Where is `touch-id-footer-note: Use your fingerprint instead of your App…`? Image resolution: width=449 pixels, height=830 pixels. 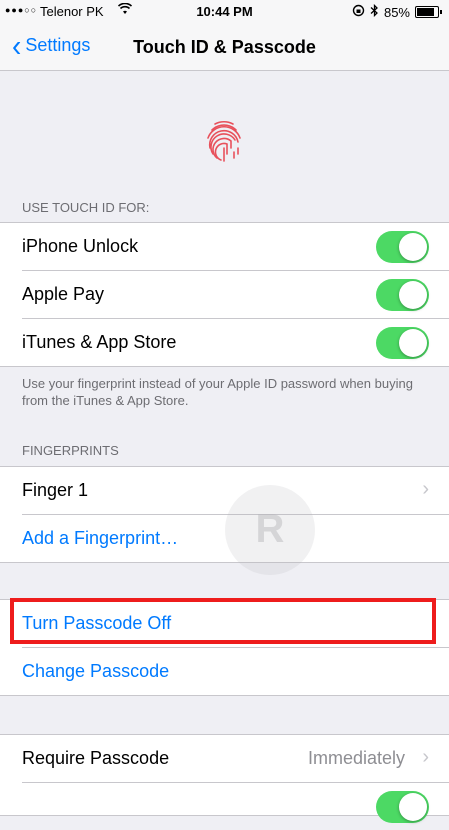
touch-id-footer-note: Use your fingerprint instead of your App… is located at coordinates (217, 392).